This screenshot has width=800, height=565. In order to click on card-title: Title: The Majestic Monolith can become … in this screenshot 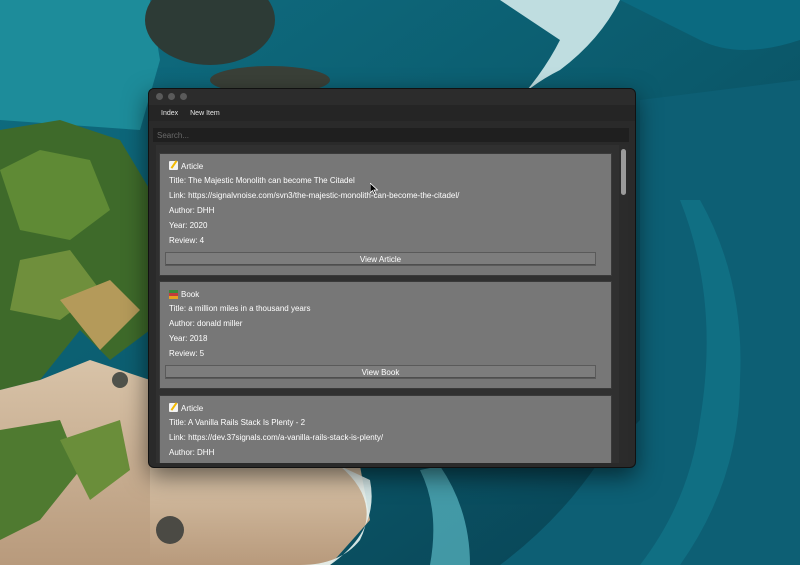, I will do `click(262, 180)`.